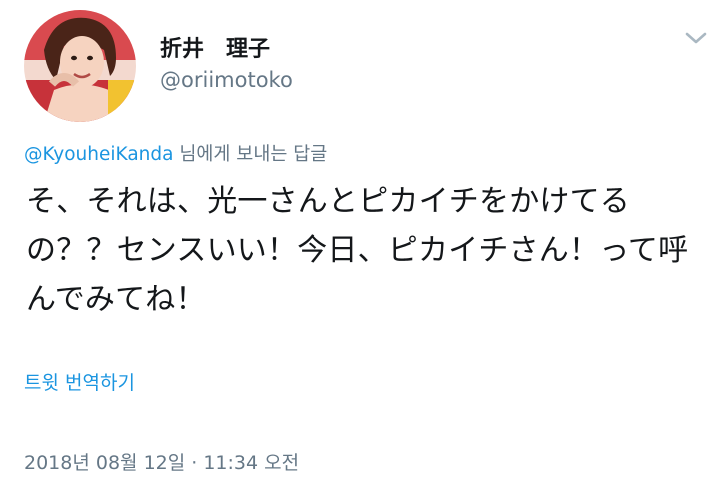  What do you see at coordinates (161, 463) in the screenshot?
I see `tweet-timestamp: 2018년 08월 12일 · 11:34 오전` at bounding box center [161, 463].